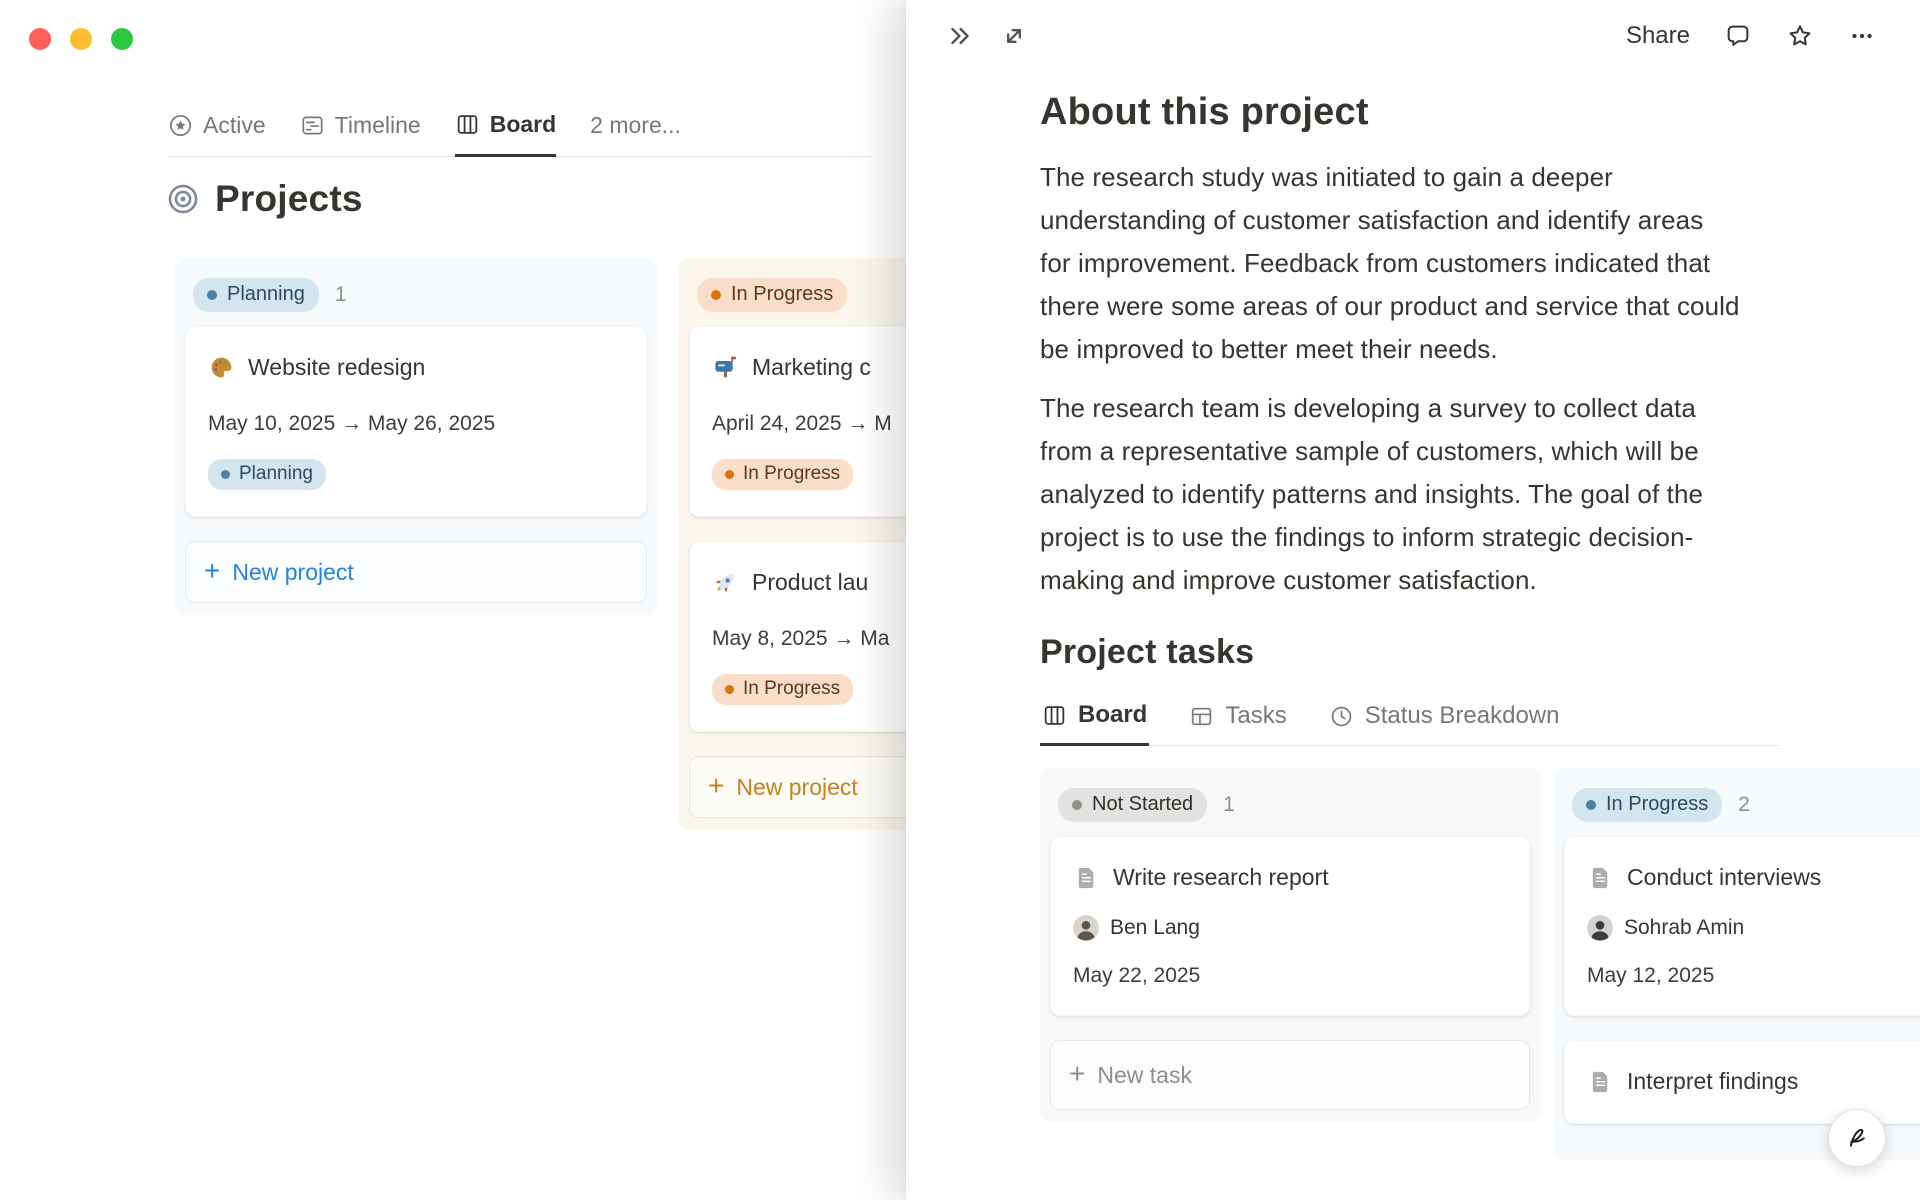  What do you see at coordinates (1014, 36) in the screenshot?
I see `expand-page-icon` at bounding box center [1014, 36].